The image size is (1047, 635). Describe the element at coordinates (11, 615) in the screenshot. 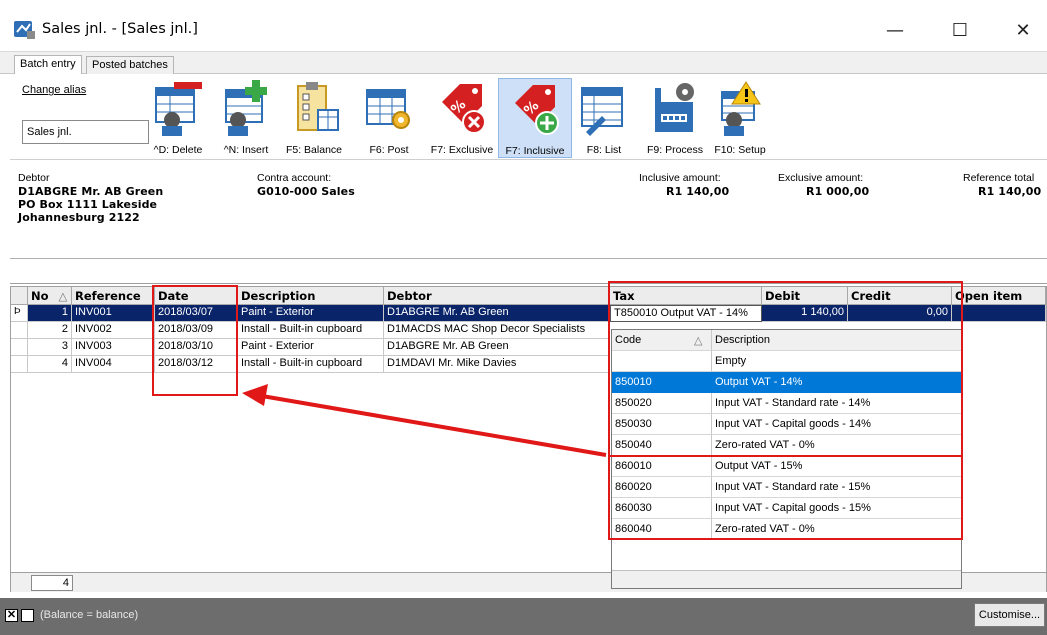

I see `checkbox-checked: ✕` at that location.